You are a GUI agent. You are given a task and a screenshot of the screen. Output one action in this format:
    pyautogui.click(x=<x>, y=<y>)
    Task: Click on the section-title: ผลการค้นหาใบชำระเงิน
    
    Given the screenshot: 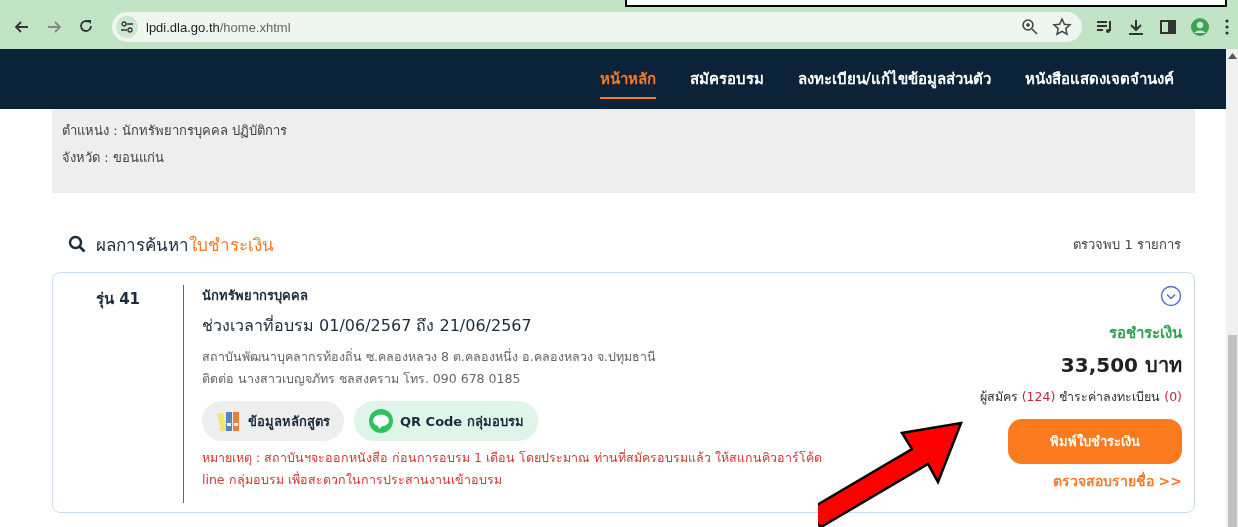 What is the action you would take?
    pyautogui.click(x=185, y=245)
    